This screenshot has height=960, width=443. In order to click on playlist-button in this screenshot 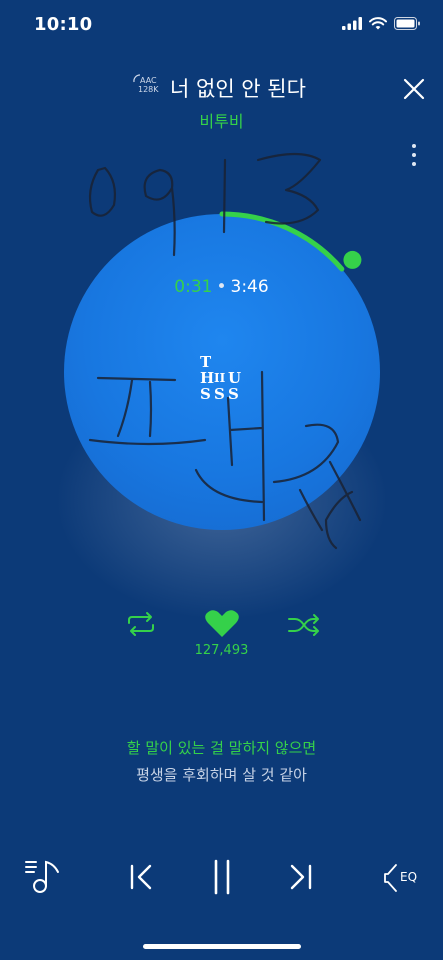, I will do `click(44, 877)`.